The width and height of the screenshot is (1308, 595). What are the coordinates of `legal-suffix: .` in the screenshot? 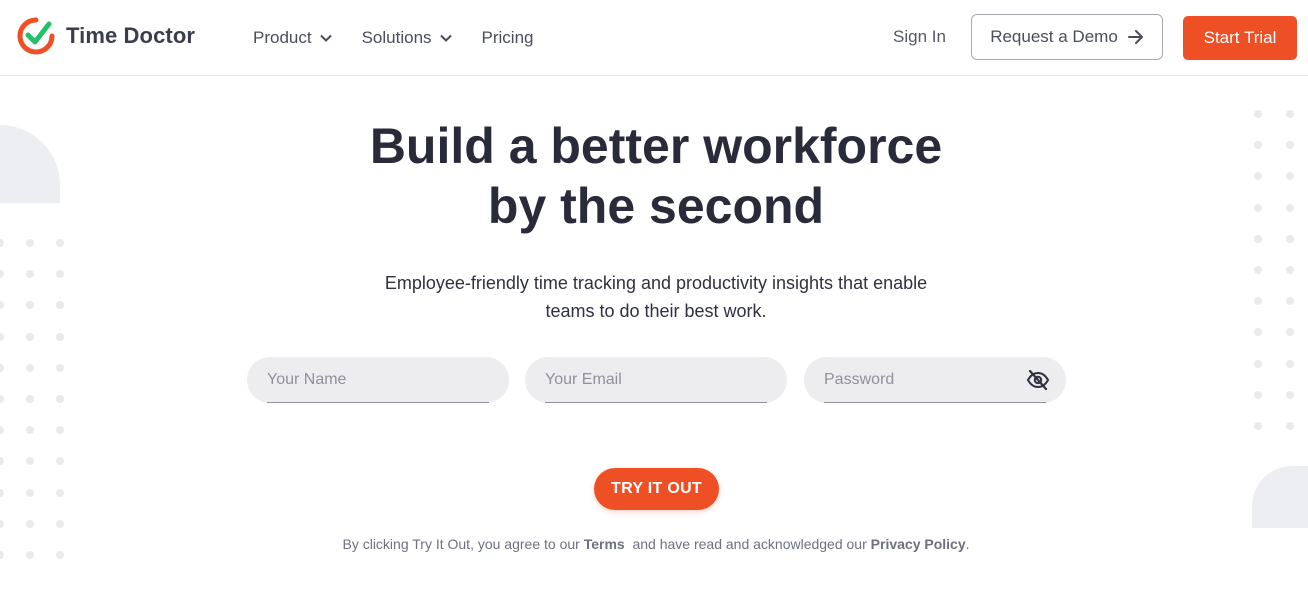 It's located at (967, 544).